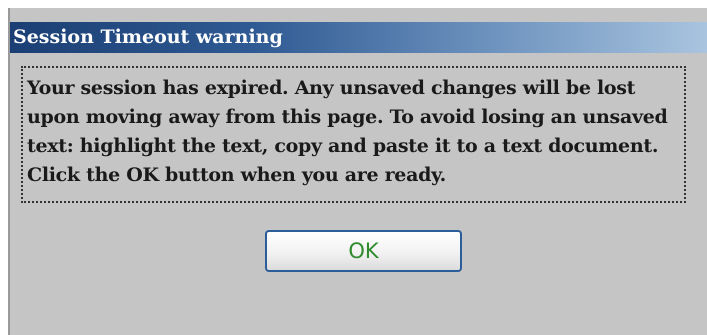  What do you see at coordinates (363, 251) in the screenshot?
I see `ok-button: OK` at bounding box center [363, 251].